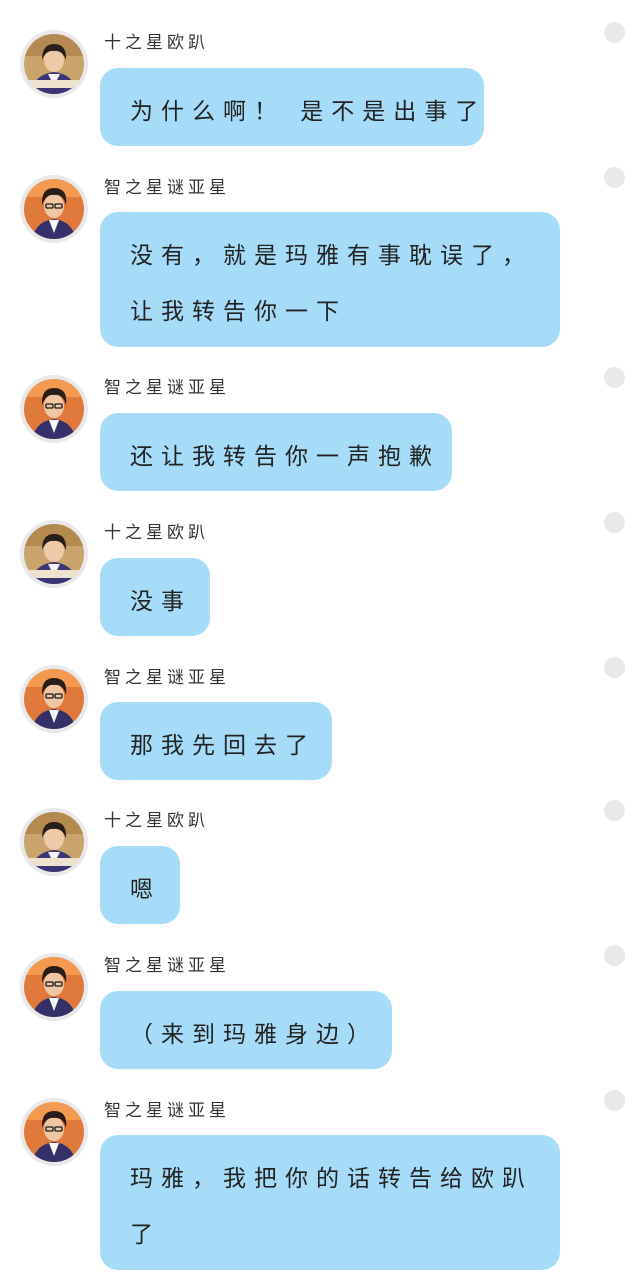  I want to click on message-bubble: 没事, so click(155, 597).